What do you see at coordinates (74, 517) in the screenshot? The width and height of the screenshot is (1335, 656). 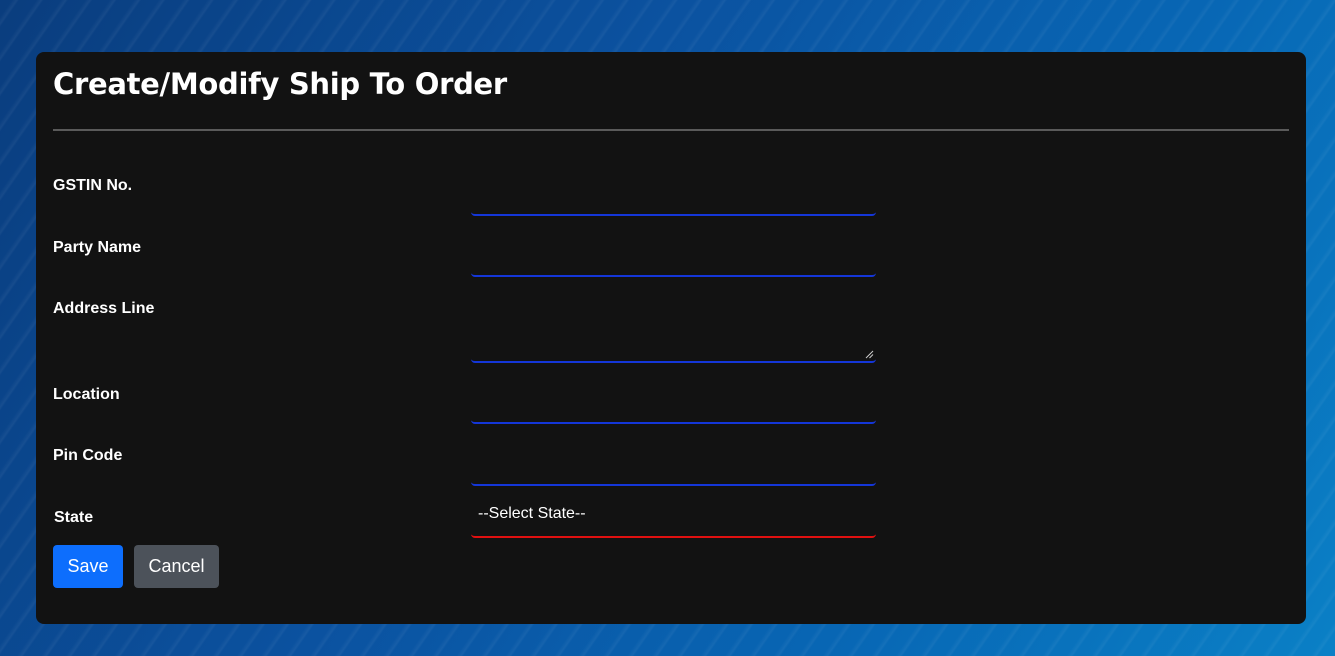 I see `state-label: State` at bounding box center [74, 517].